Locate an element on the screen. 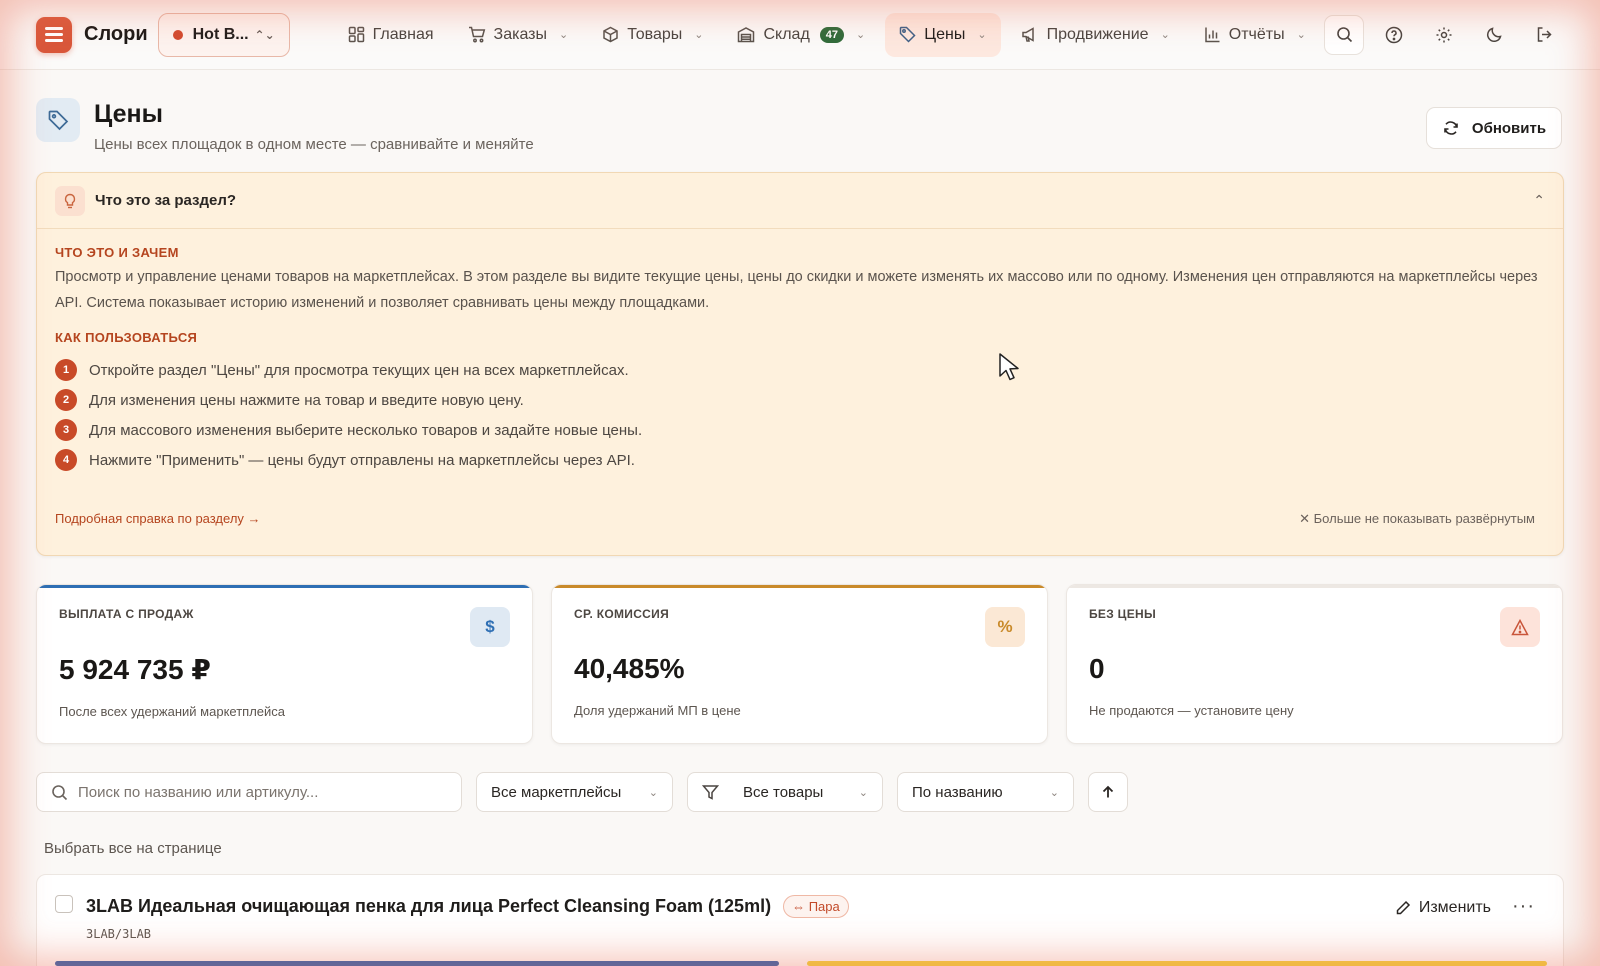 Image resolution: width=1600 pixels, height=966 pixels. nav-orders: Заказы ⌄ is located at coordinates (518, 35).